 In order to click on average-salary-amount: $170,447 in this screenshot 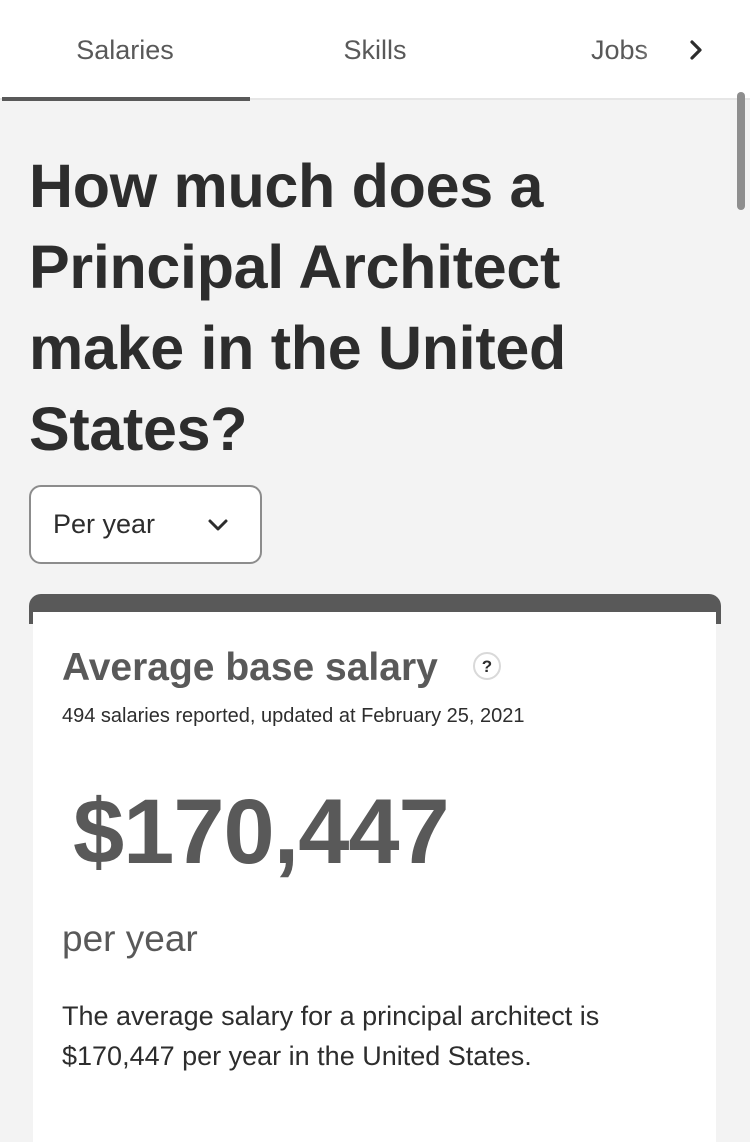, I will do `click(261, 832)`.